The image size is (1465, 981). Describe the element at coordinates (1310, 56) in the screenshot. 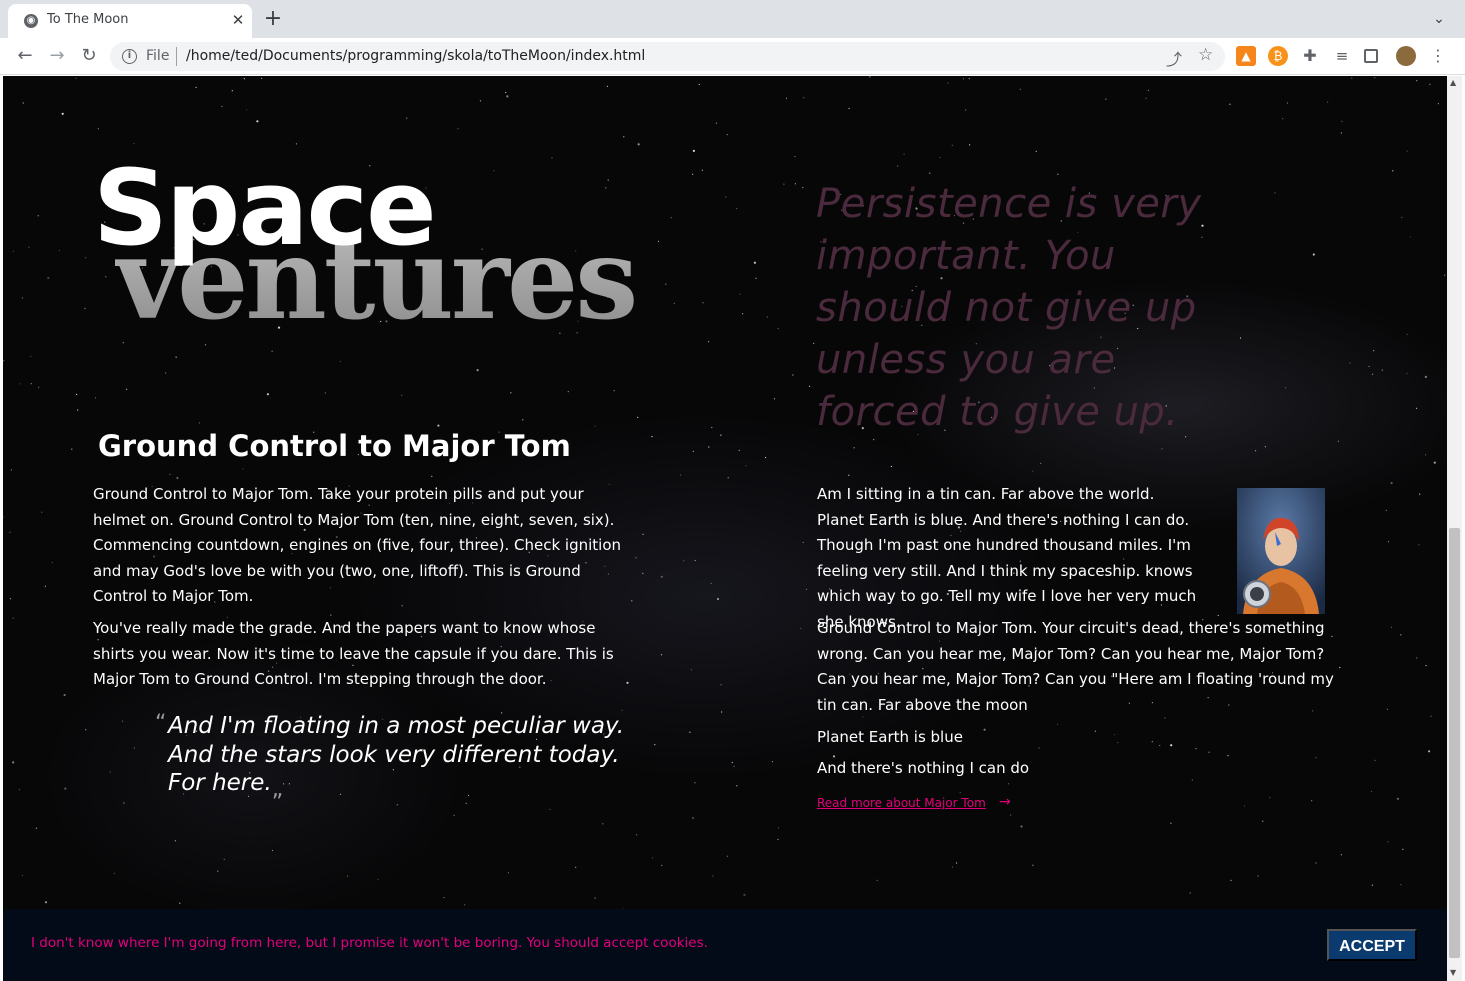

I see `puzzle-icon: ✚` at that location.